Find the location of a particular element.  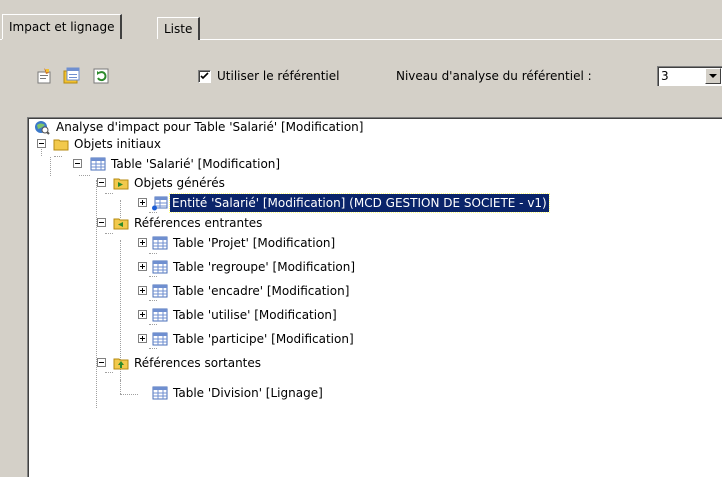

use-repository-checkbox-group: Utiliser le référentiel is located at coordinates (268, 76).